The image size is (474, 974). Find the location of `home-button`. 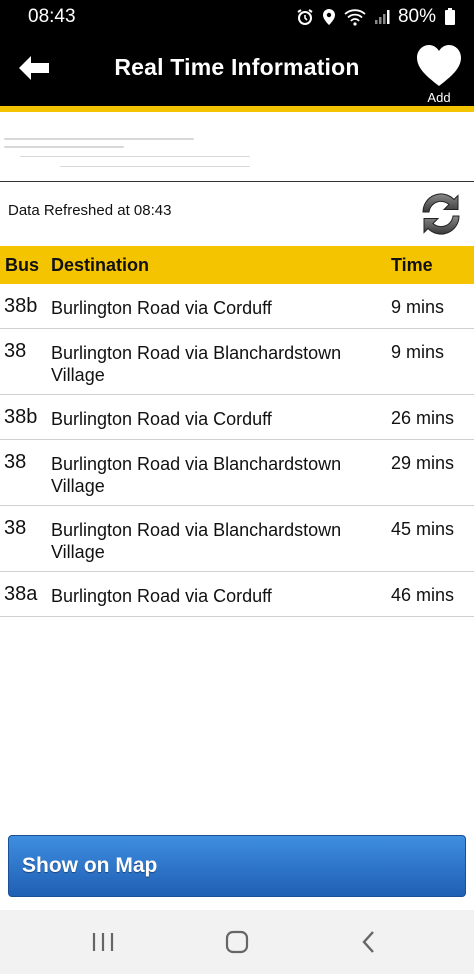

home-button is located at coordinates (237, 942).